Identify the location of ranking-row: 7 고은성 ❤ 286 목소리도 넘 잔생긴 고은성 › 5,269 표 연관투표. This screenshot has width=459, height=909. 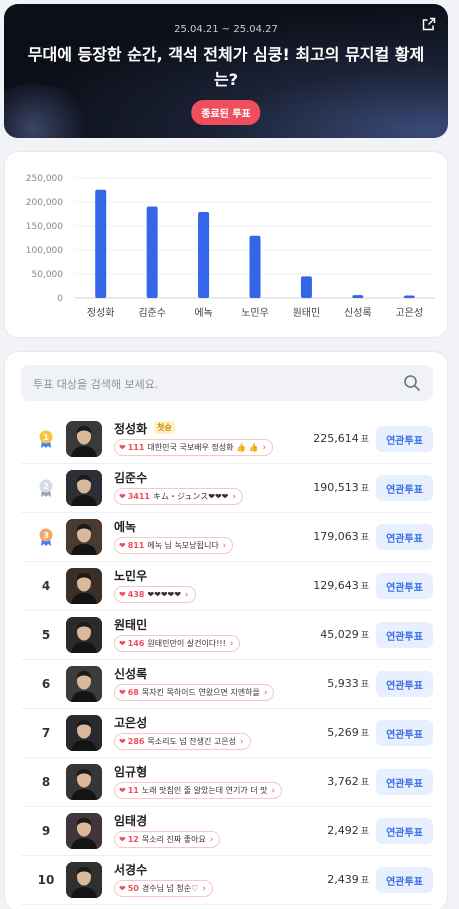
(227, 733).